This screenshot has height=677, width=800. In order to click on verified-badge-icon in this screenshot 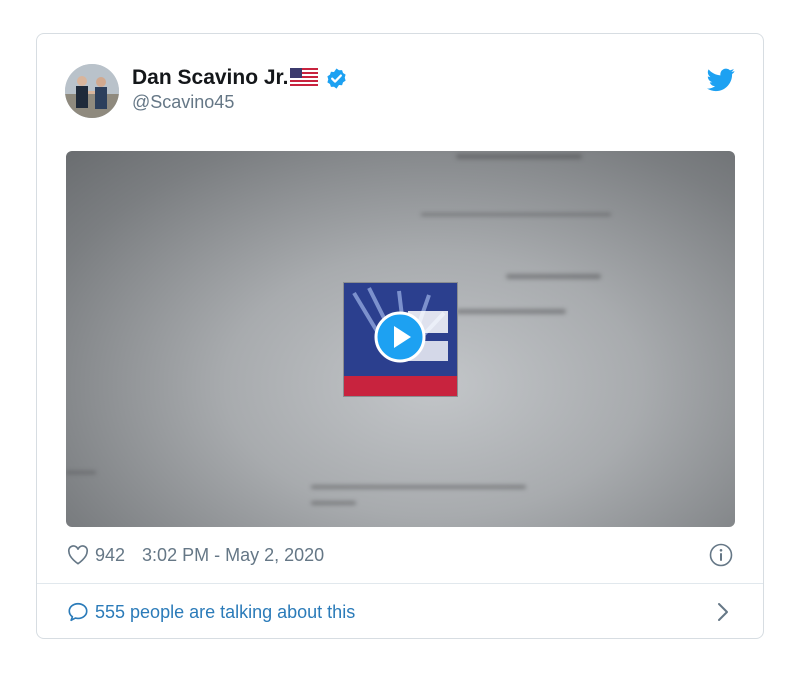, I will do `click(336, 78)`.